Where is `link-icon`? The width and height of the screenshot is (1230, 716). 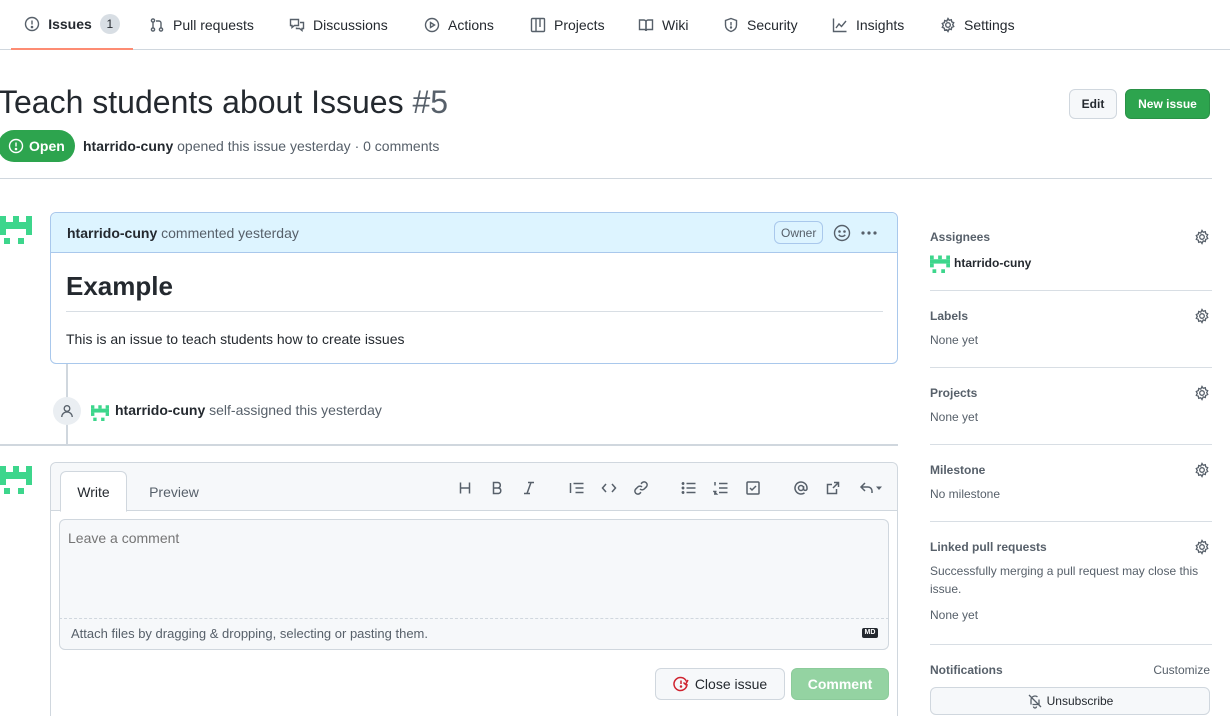
link-icon is located at coordinates (641, 488).